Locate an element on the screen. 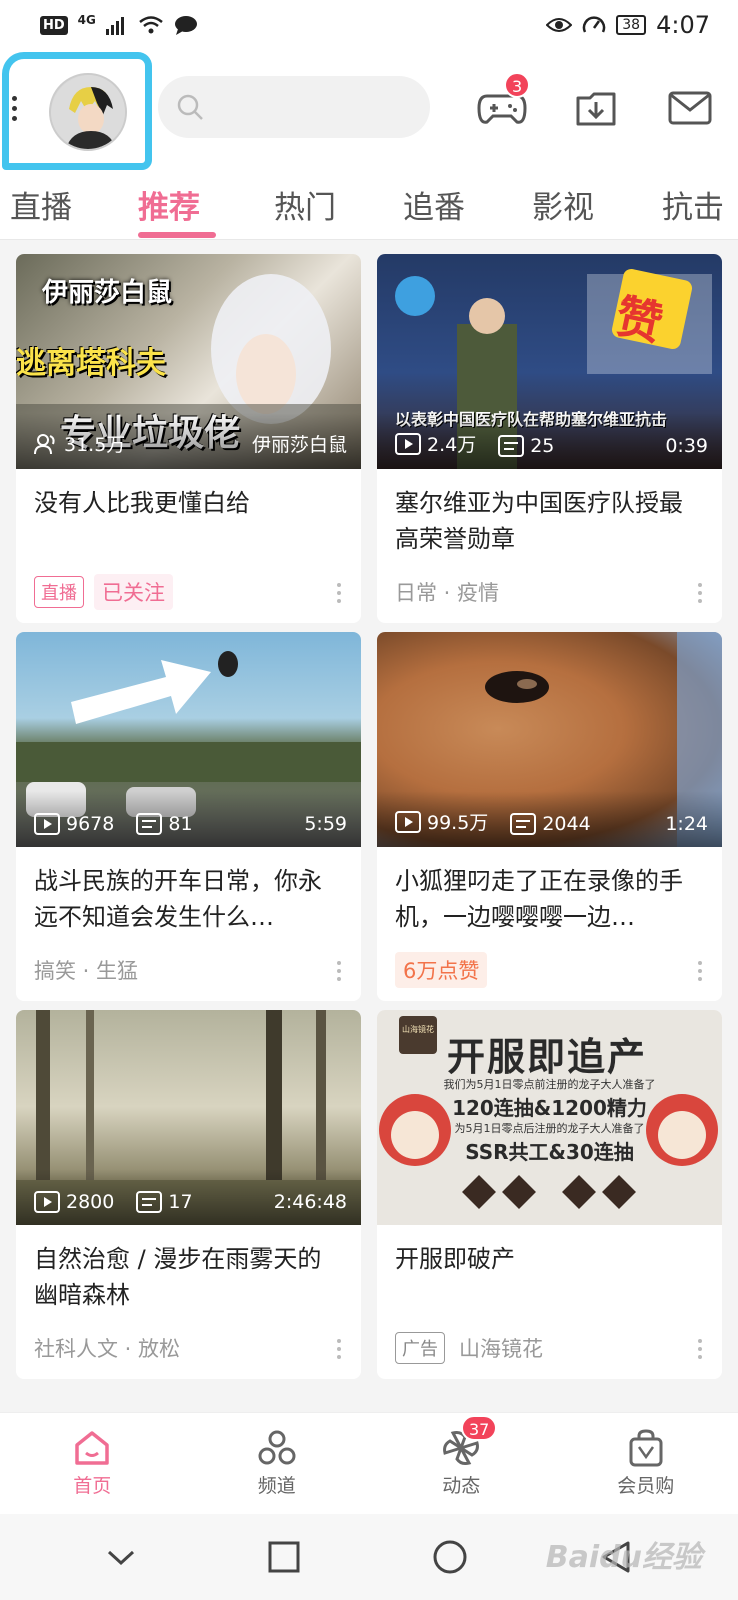 The height and width of the screenshot is (1600, 738). tab-hot: 热门 is located at coordinates (305, 204).